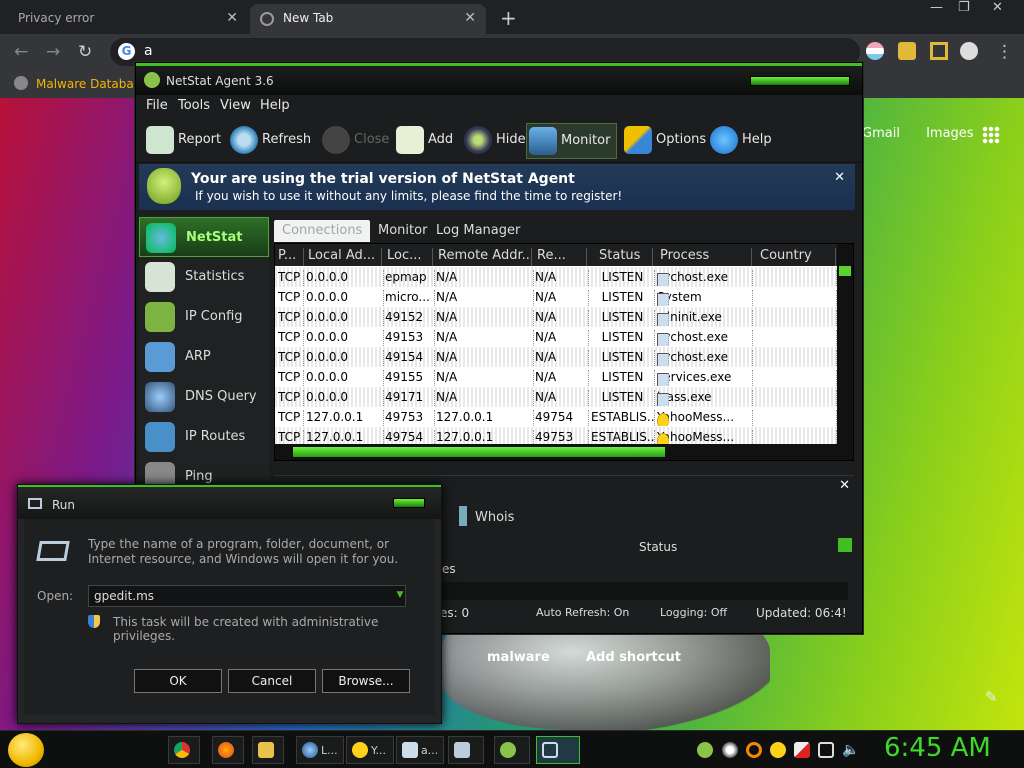  Describe the element at coordinates (272, 681) in the screenshot. I see `cancel-button: Cancel` at that location.